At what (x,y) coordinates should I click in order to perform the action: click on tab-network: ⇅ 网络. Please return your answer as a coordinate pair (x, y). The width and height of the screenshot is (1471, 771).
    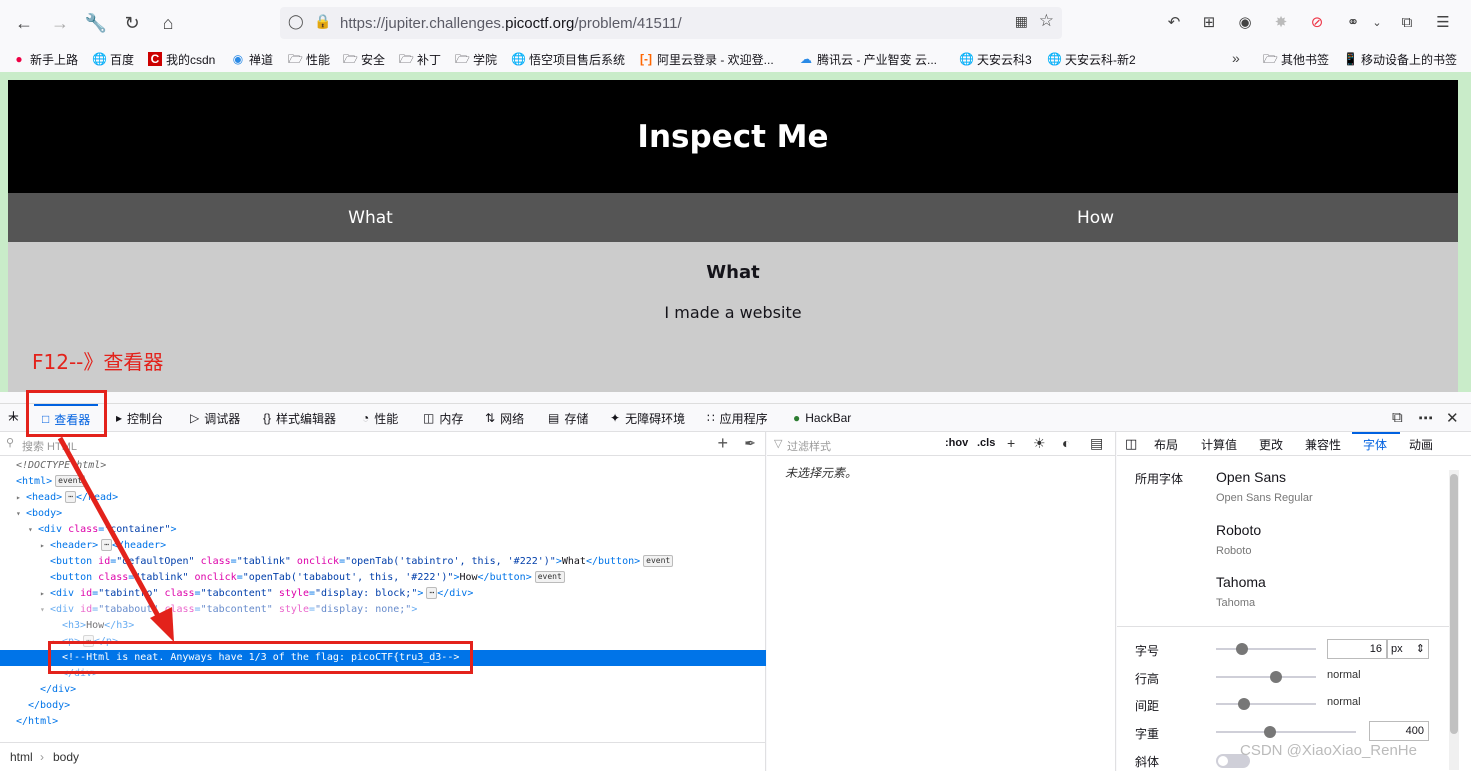
    Looking at the image, I should click on (504, 418).